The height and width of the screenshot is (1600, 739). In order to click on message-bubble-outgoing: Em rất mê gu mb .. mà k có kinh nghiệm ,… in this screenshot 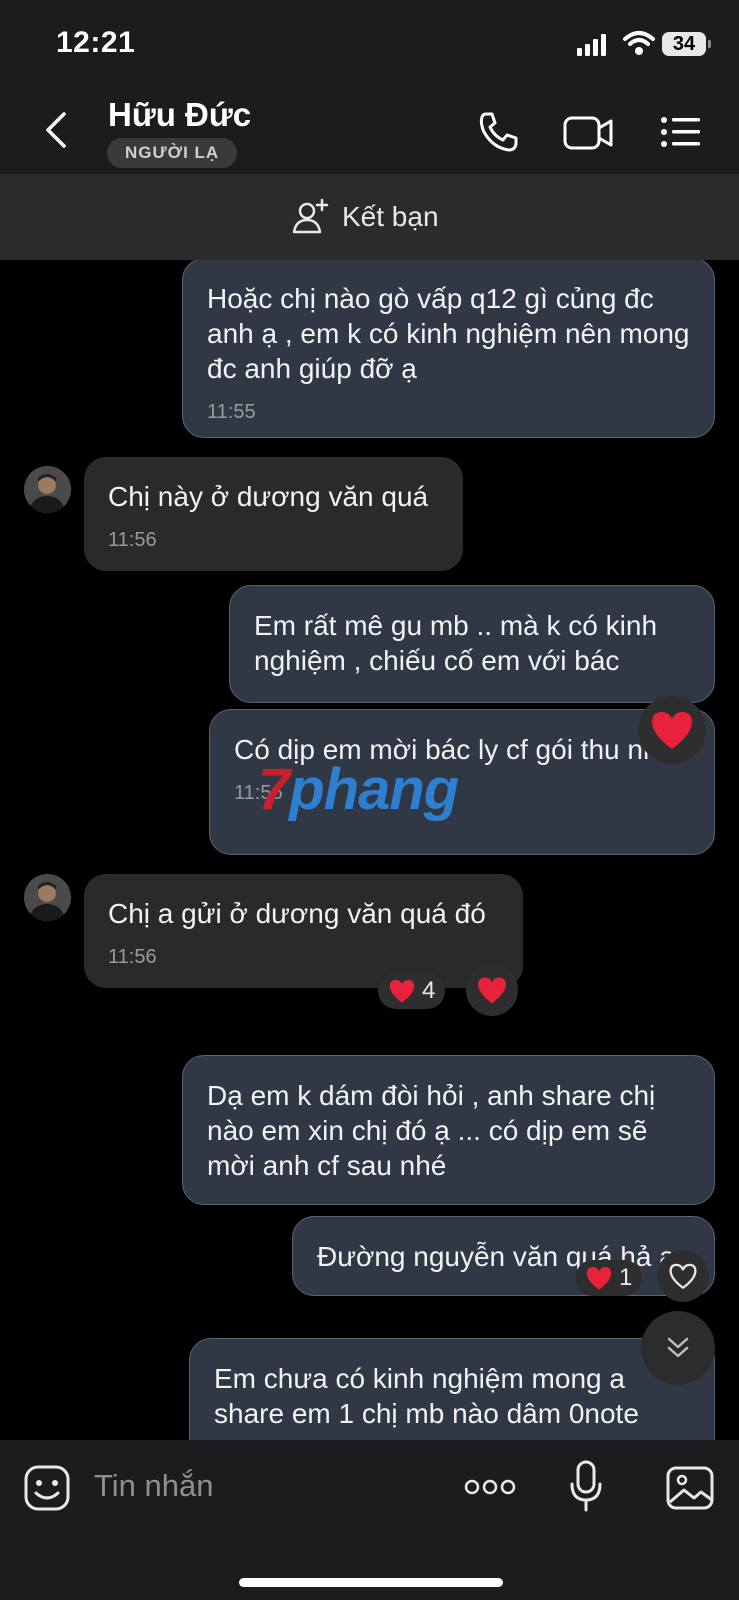, I will do `click(472, 644)`.